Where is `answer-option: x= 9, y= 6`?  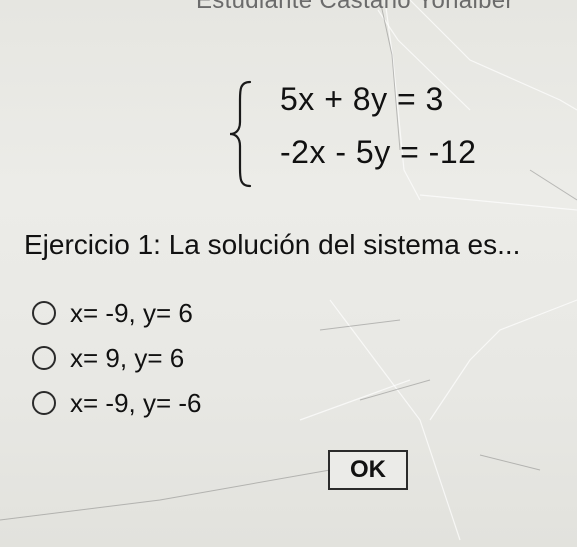
answer-option: x= 9, y= 6 is located at coordinates (108, 358).